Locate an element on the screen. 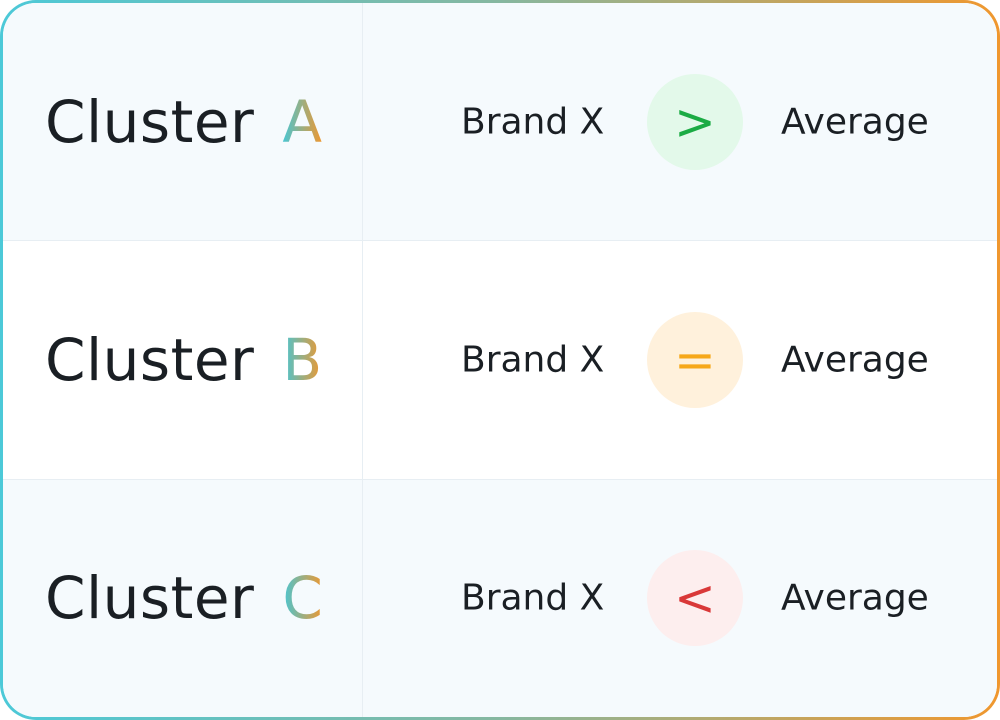  equal-badge: = is located at coordinates (695, 359).